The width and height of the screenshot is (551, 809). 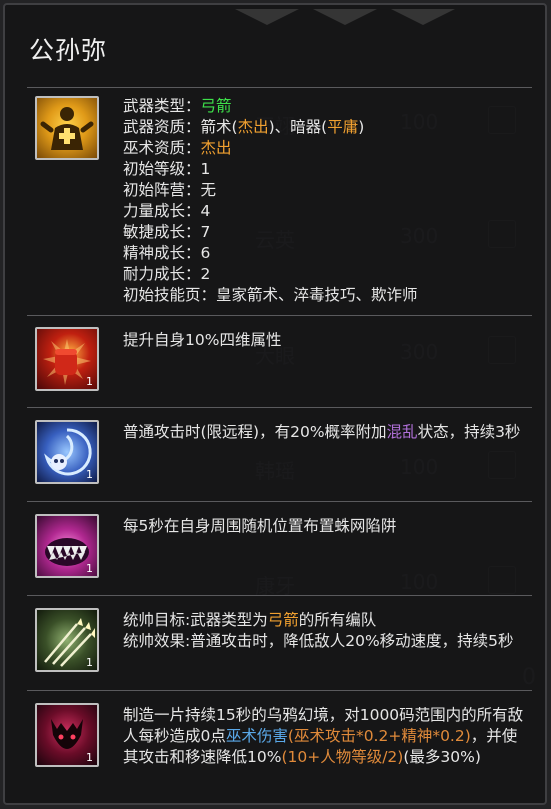 What do you see at coordinates (162, 148) in the screenshot?
I see `sorcery-label: 巫术资质：` at bounding box center [162, 148].